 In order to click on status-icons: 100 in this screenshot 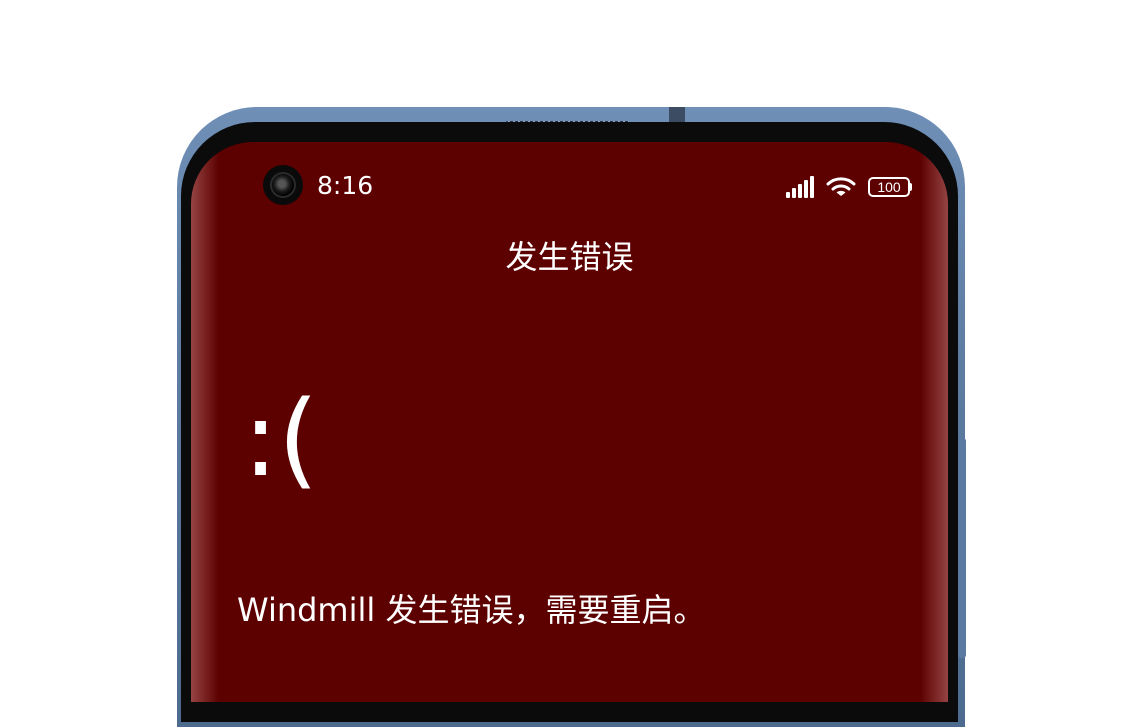, I will do `click(849, 186)`.